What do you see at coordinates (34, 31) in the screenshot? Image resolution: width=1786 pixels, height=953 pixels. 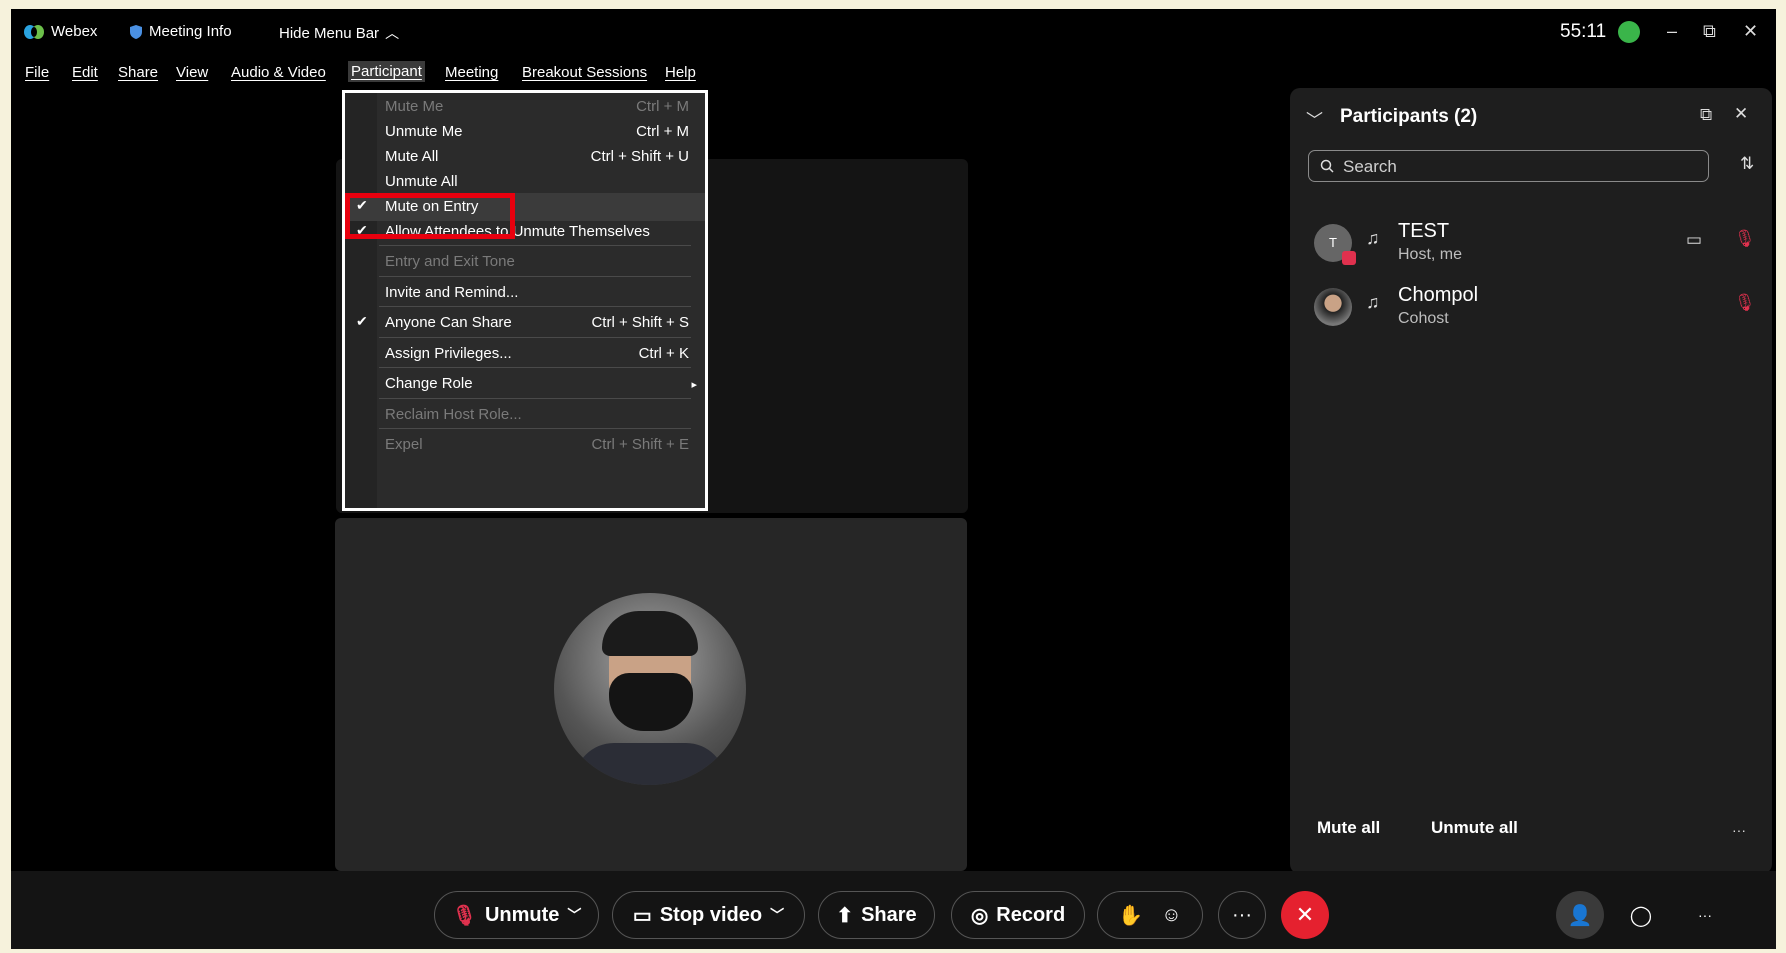 I see `webex-logo-icon` at bounding box center [34, 31].